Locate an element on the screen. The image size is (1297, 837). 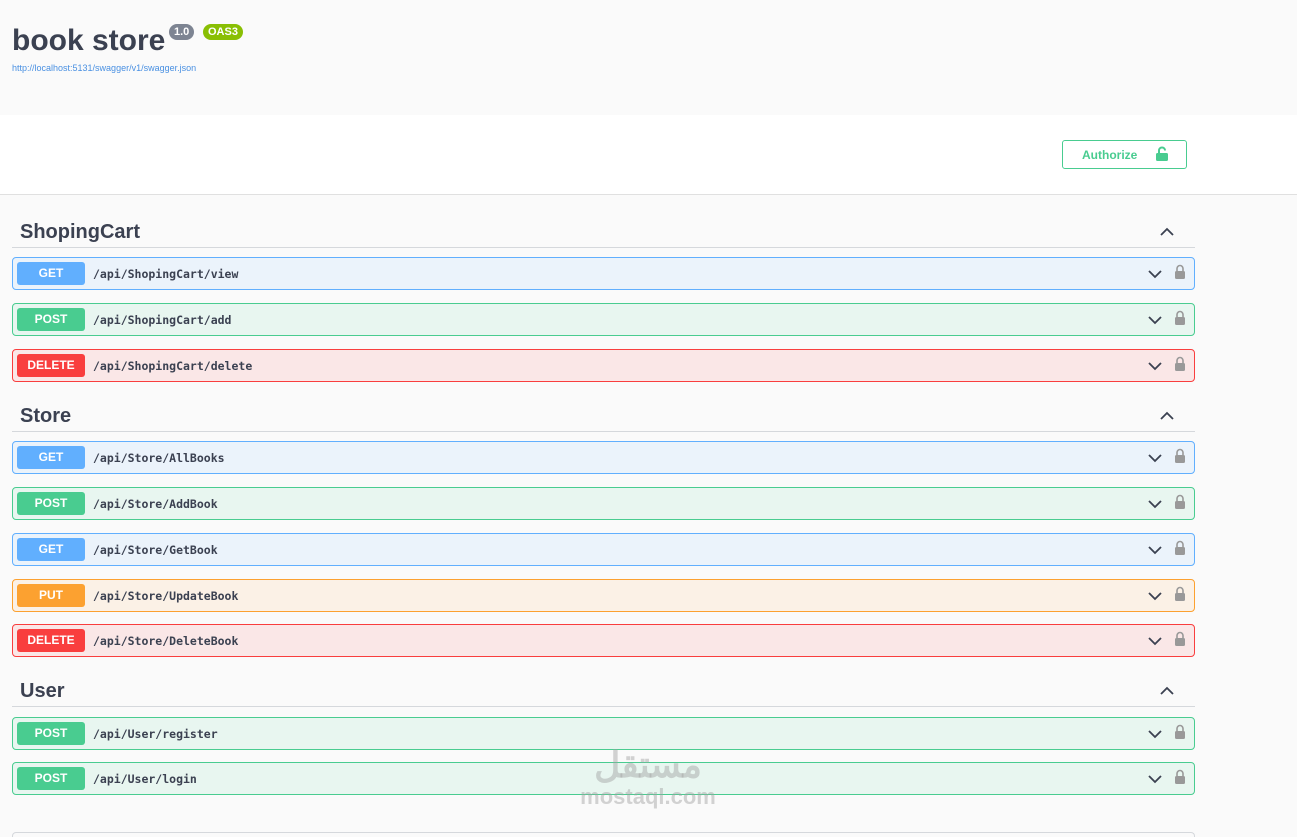
watermark-arabic: مستقل is located at coordinates (648, 764).